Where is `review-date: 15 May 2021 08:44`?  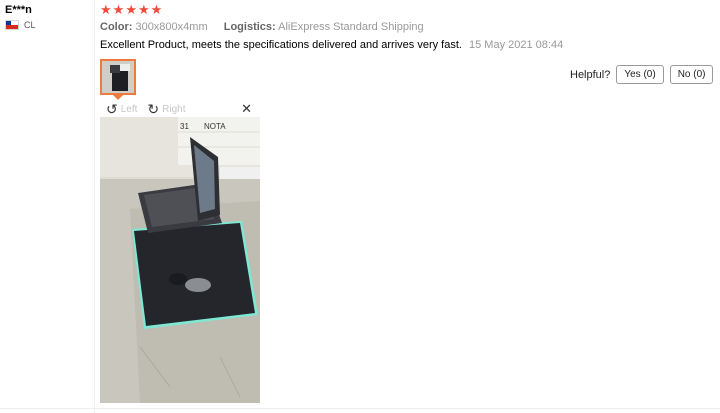 review-date: 15 May 2021 08:44 is located at coordinates (516, 45).